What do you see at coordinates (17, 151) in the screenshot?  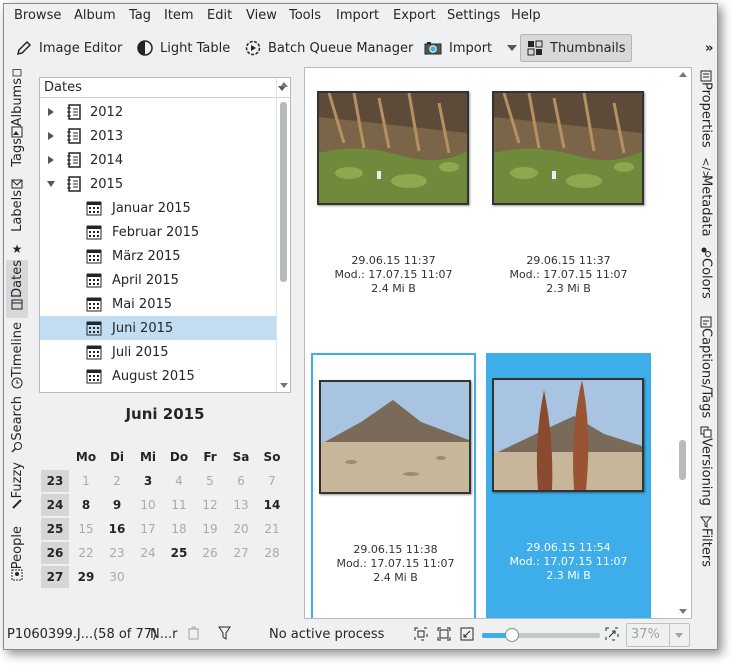 I see `tab-tags: Tags` at bounding box center [17, 151].